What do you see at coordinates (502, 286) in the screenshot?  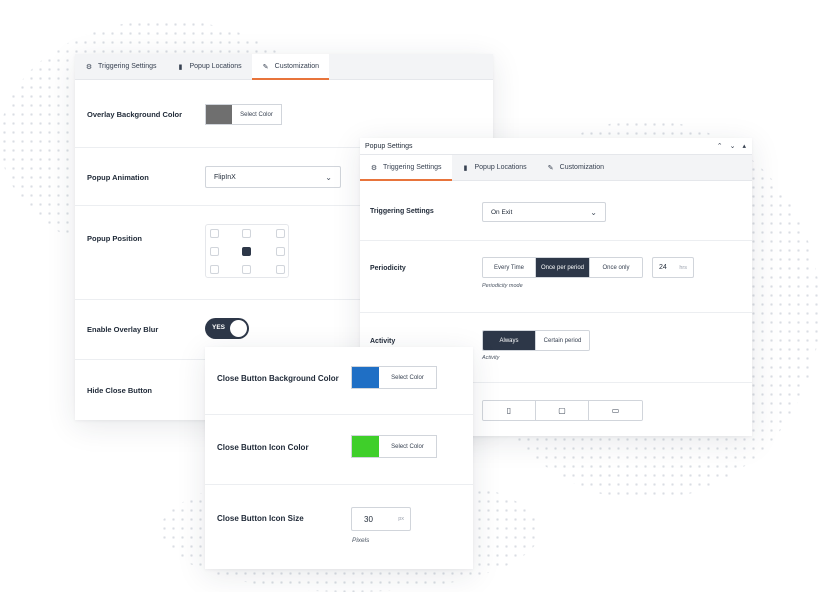 I see `help-text: Periodicity mode` at bounding box center [502, 286].